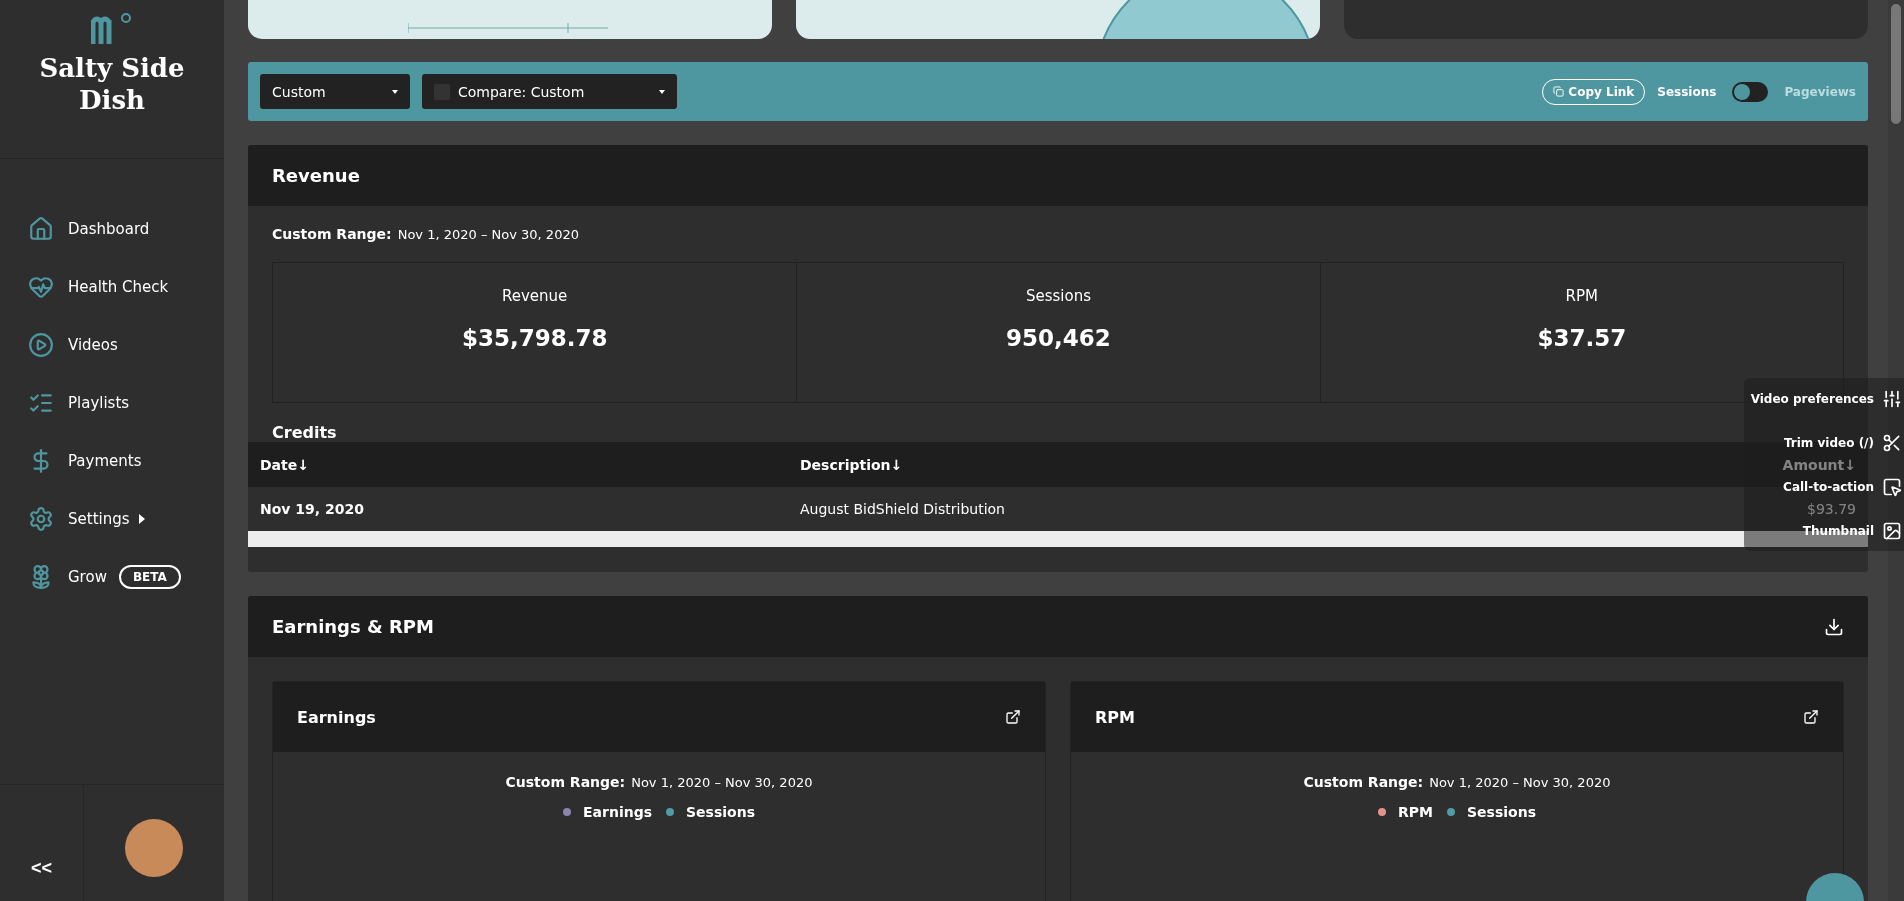 This screenshot has height=901, width=1904. What do you see at coordinates (534, 338) in the screenshot?
I see `stat-value: $35,798.78` at bounding box center [534, 338].